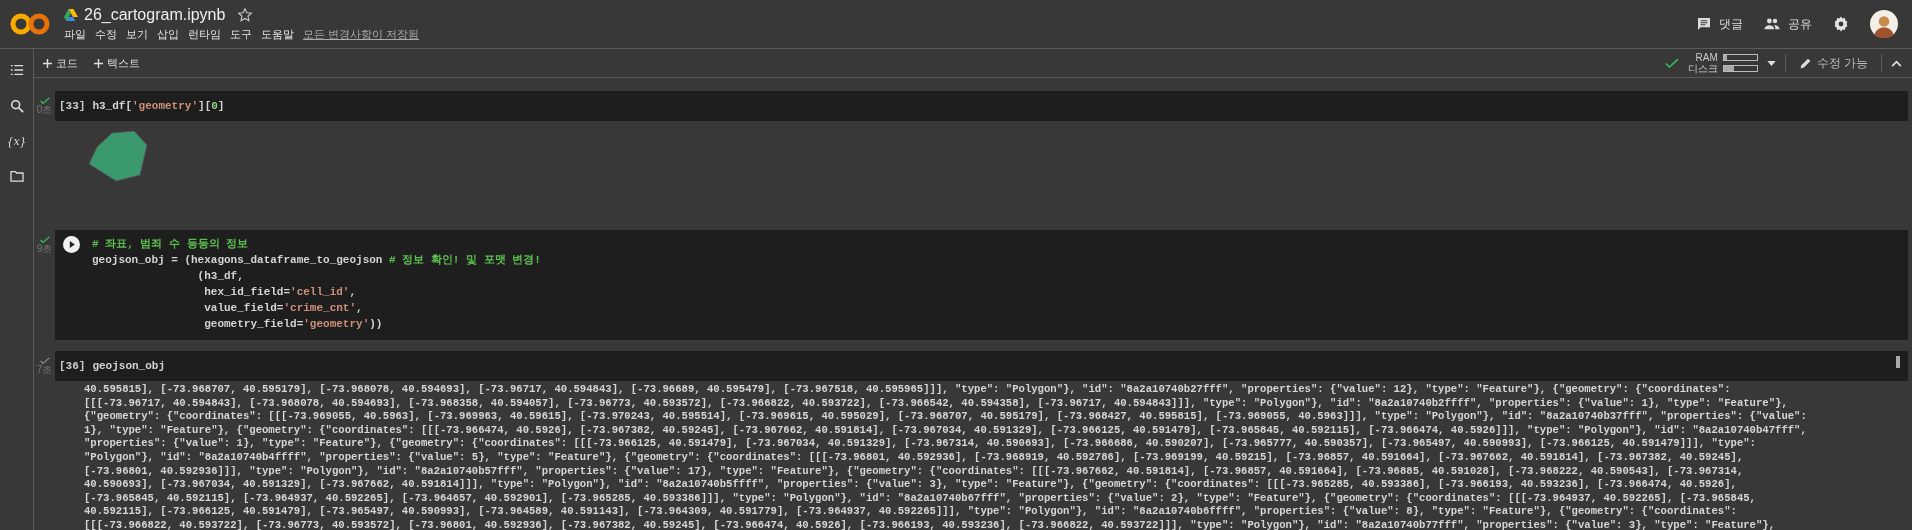 This screenshot has height=530, width=1912. I want to click on add-cell-button: 코드, so click(60, 63).